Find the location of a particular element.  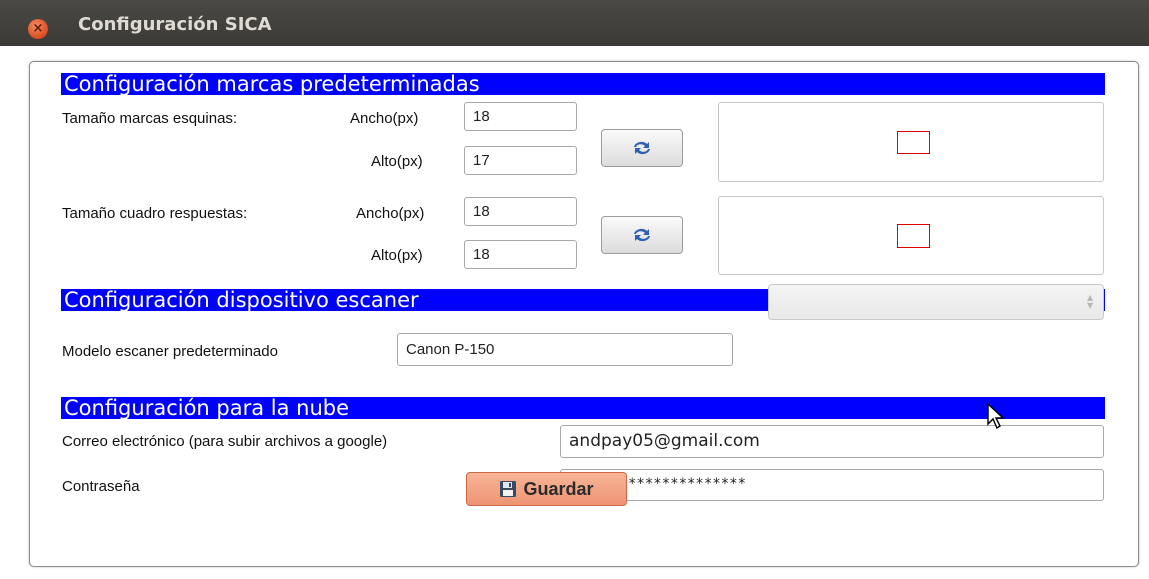

scanner-model-input: Canon P-150 is located at coordinates (565, 349).